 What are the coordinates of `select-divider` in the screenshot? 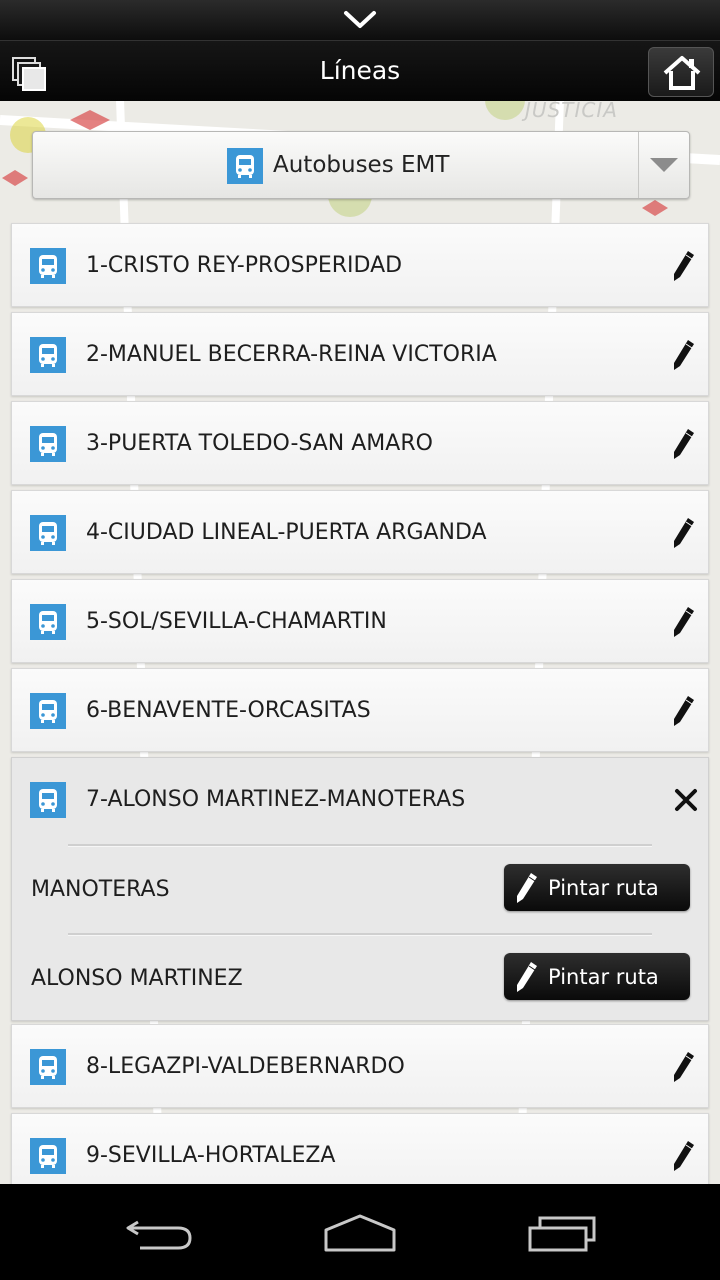 It's located at (638, 165).